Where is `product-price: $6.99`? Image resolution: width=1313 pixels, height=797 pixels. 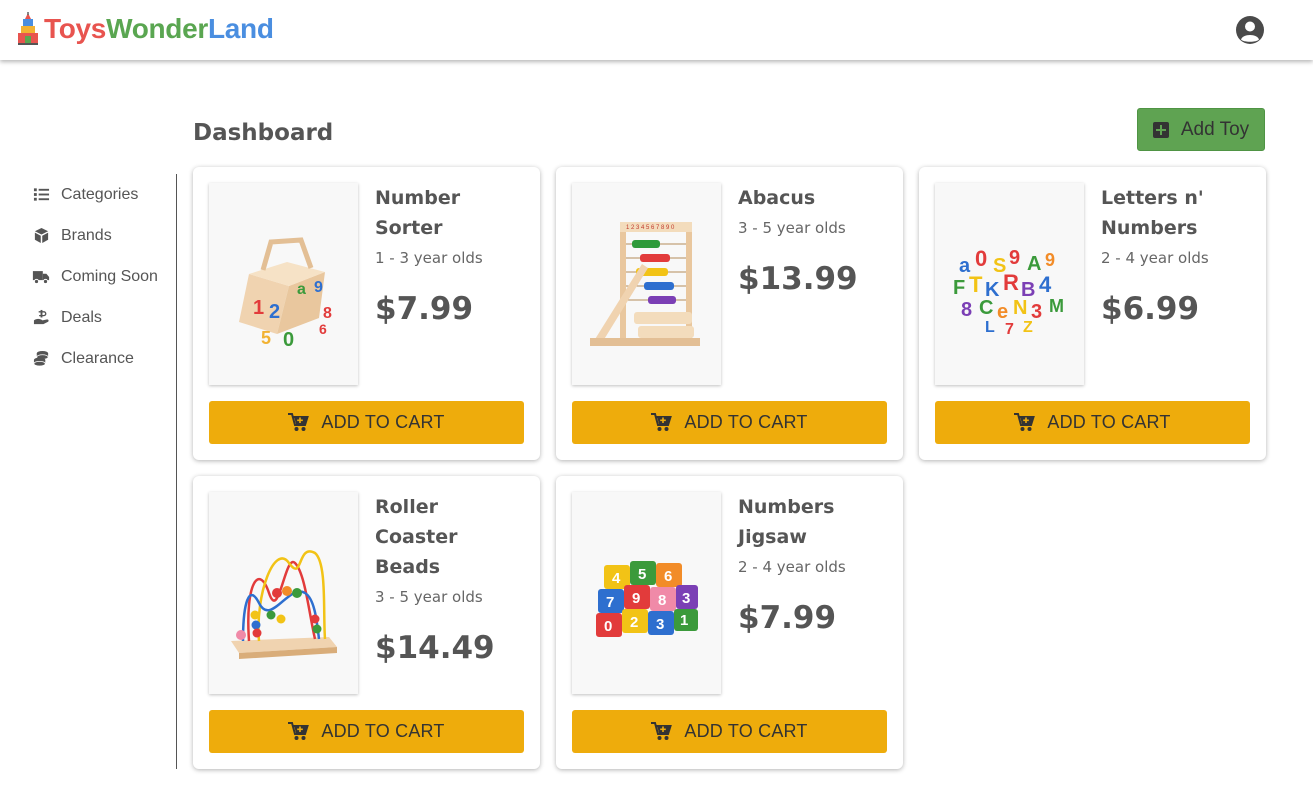 product-price: $6.99 is located at coordinates (1150, 309).